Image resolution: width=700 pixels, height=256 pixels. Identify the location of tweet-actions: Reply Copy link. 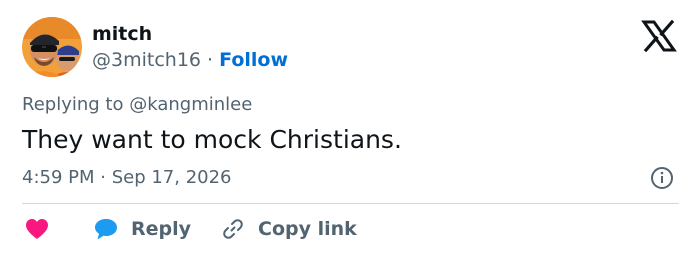
(189, 229).